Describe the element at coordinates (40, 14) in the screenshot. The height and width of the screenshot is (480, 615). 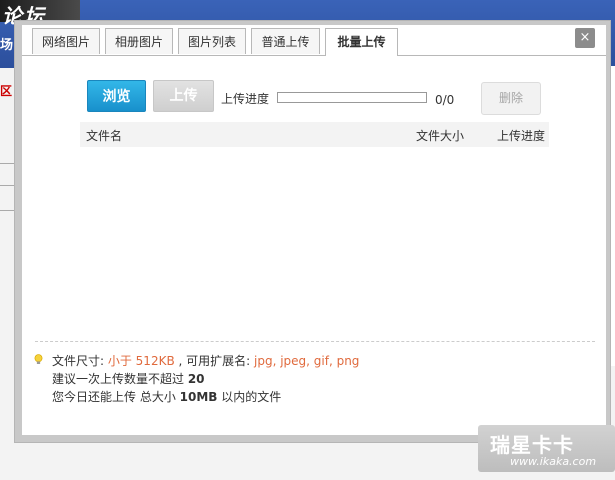
I see `forum-logo: 论坛` at that location.